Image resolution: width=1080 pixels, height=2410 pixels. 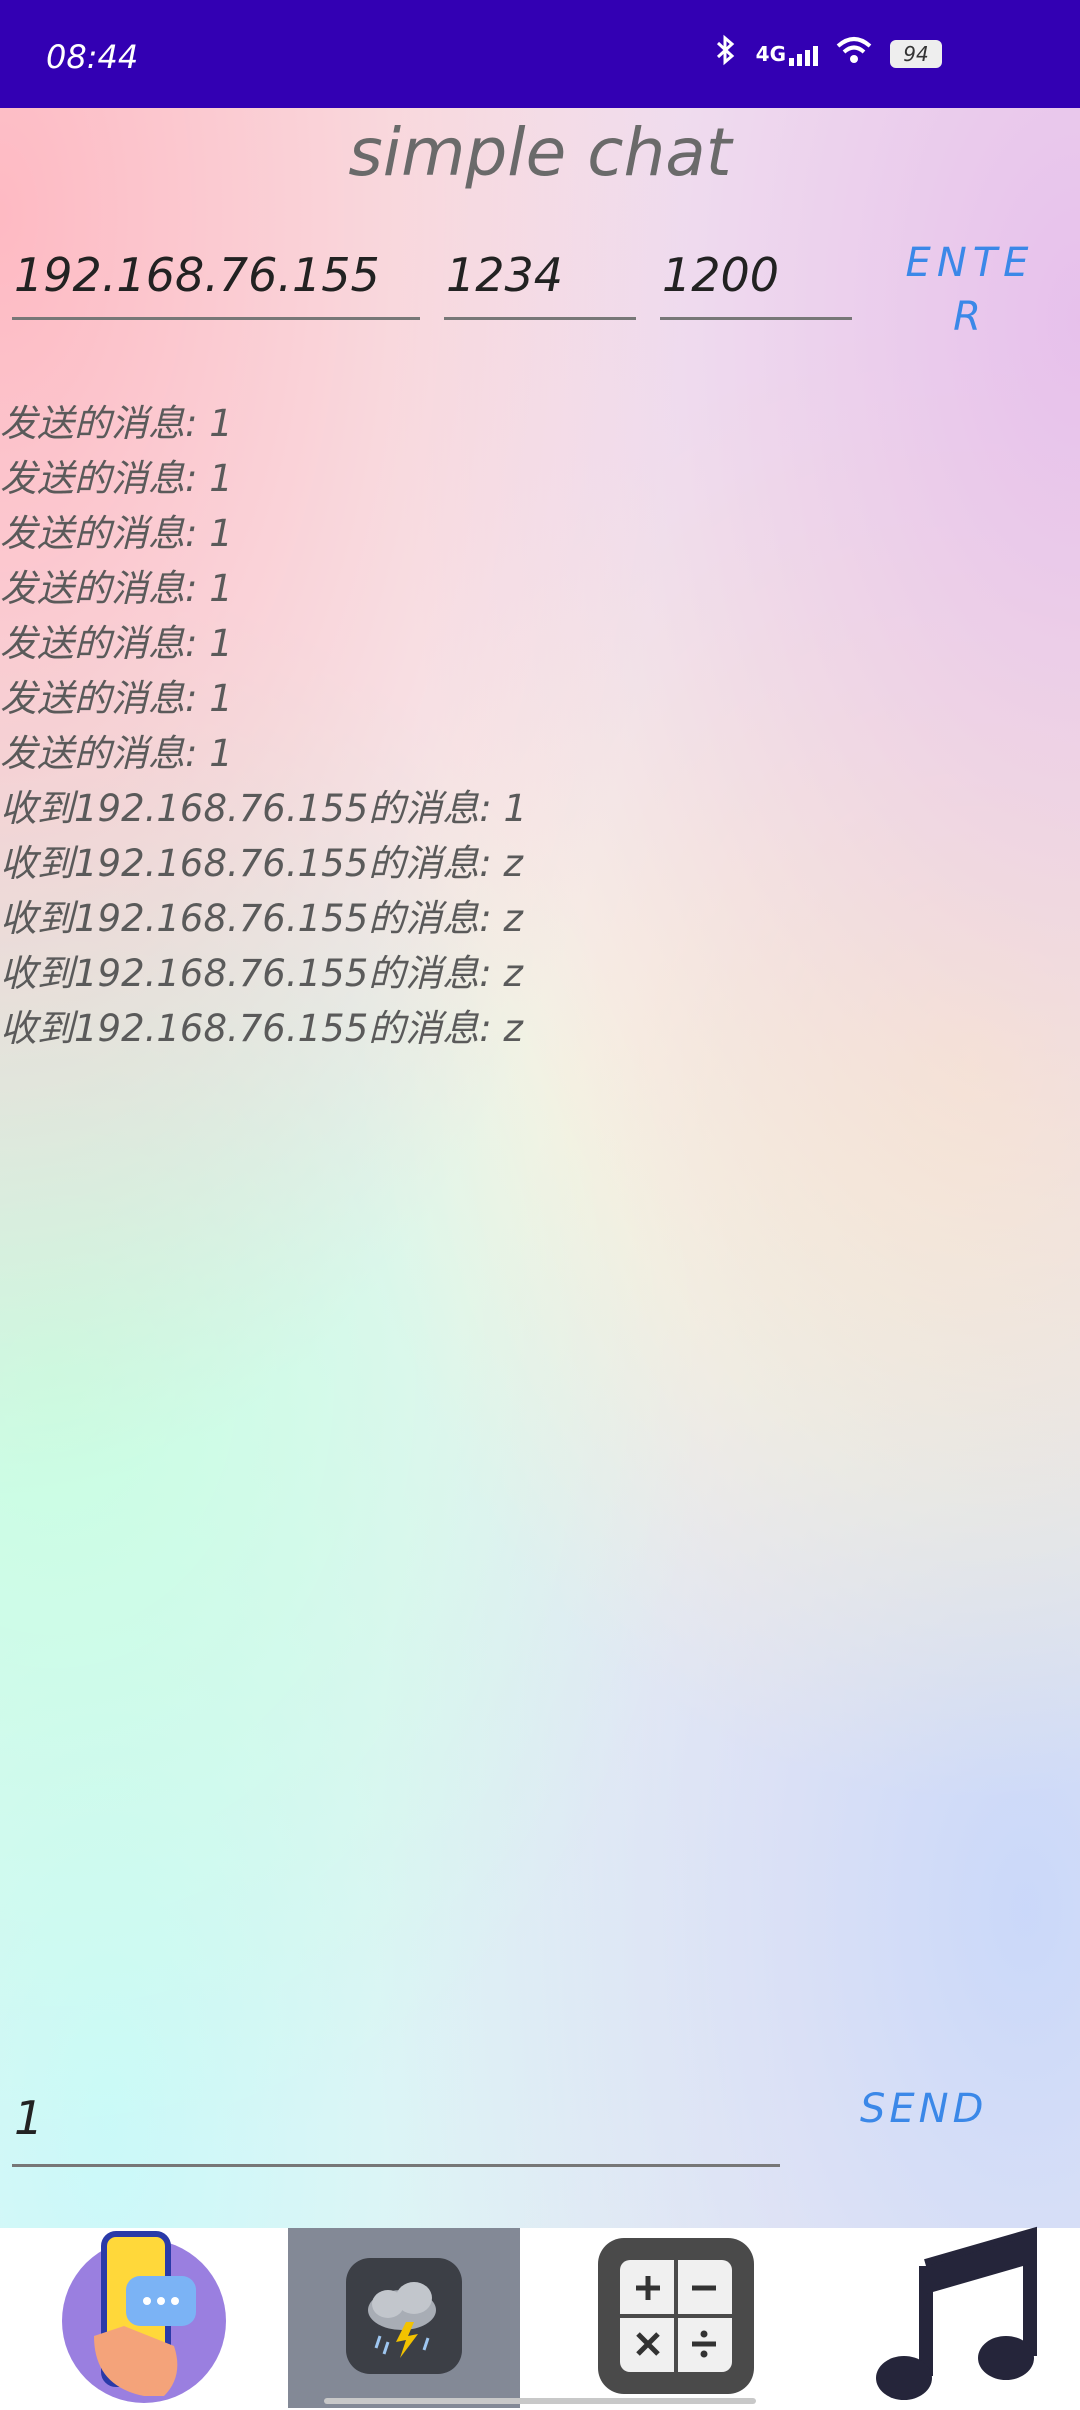 I want to click on chat-app-icon, so click(x=144, y=2318).